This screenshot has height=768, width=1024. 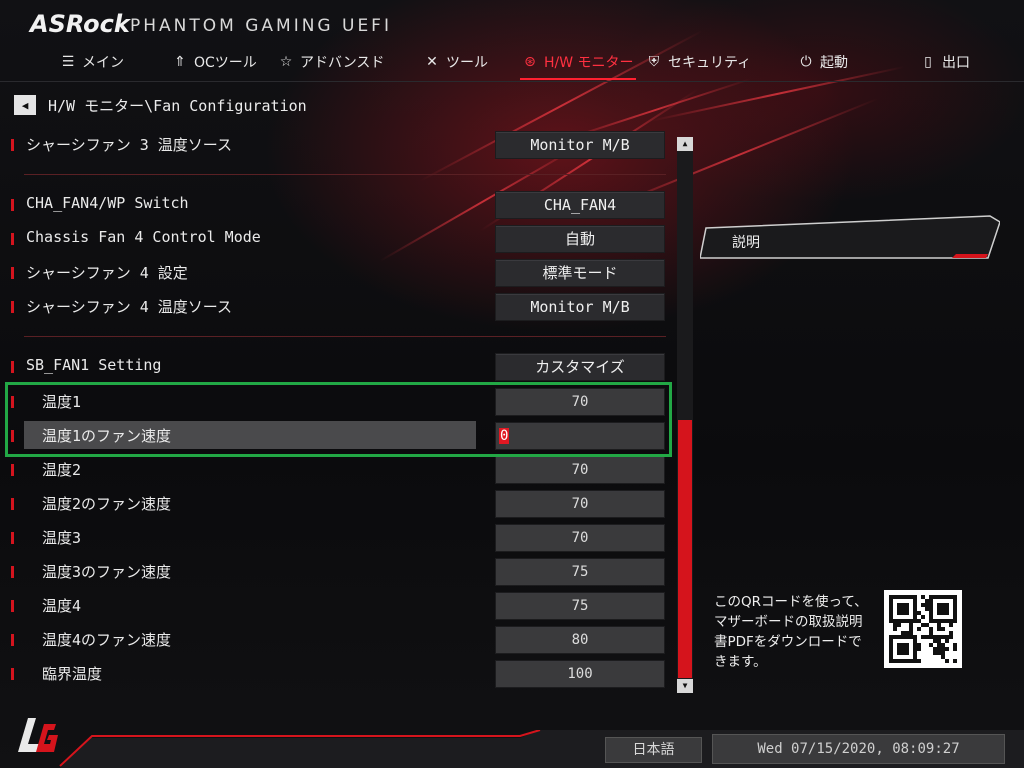 I want to click on setting-label: 温度2のファン速度, so click(x=107, y=504).